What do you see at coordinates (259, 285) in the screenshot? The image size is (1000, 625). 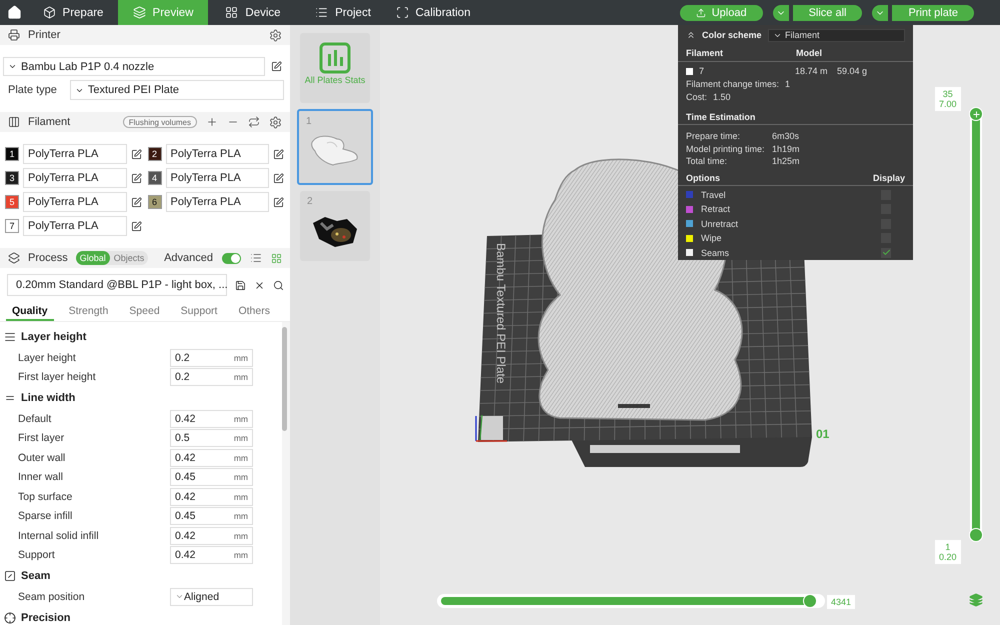 I see `close-icon` at bounding box center [259, 285].